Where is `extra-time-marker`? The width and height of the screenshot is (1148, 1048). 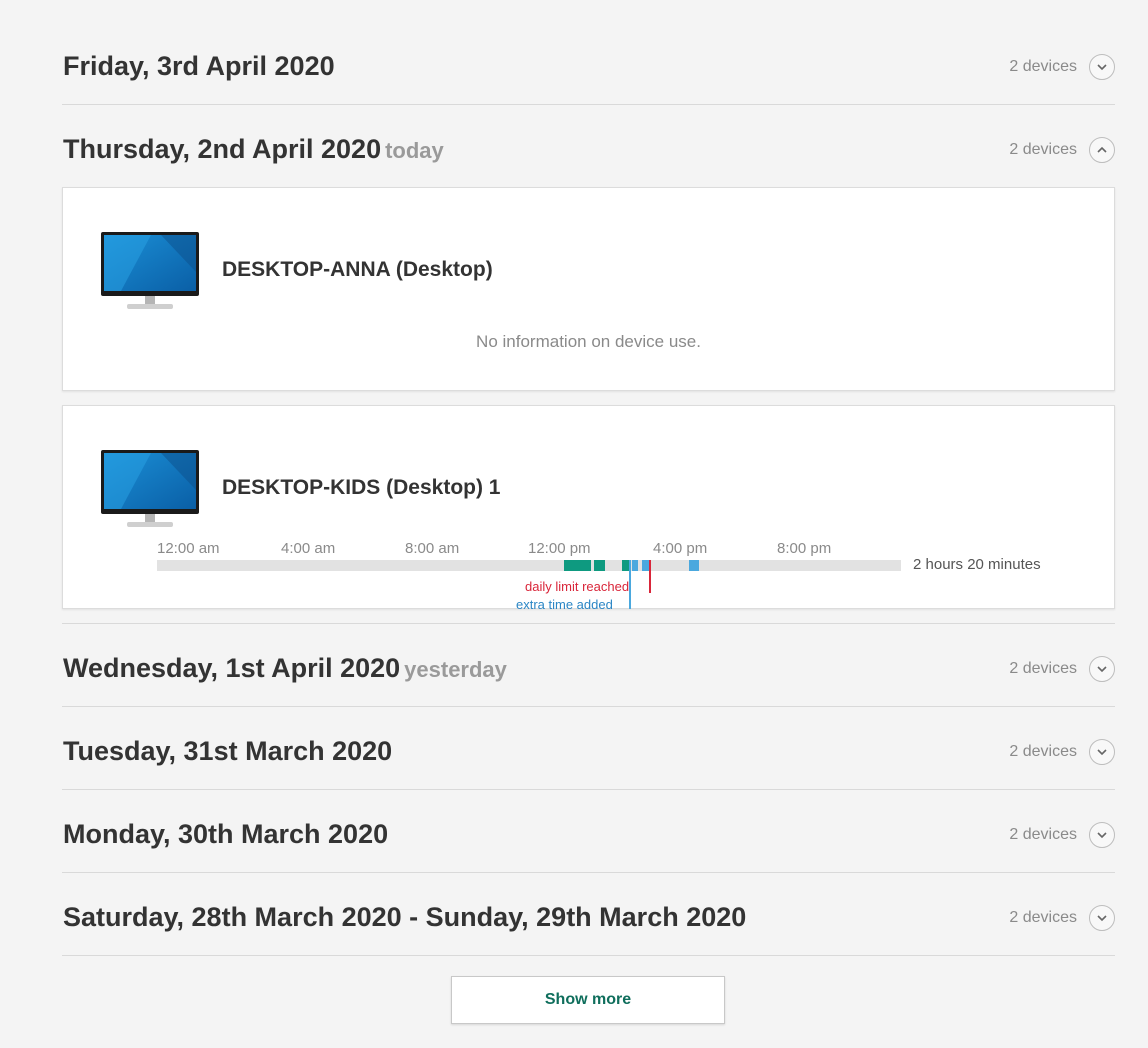 extra-time-marker is located at coordinates (630, 584).